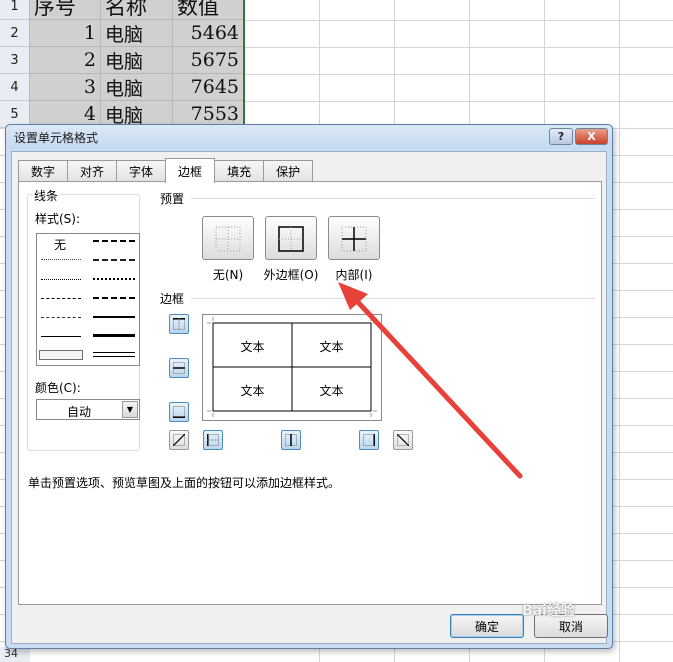 Image resolution: width=673 pixels, height=662 pixels. Describe the element at coordinates (15, 87) in the screenshot. I see `row-header-4: 4` at that location.